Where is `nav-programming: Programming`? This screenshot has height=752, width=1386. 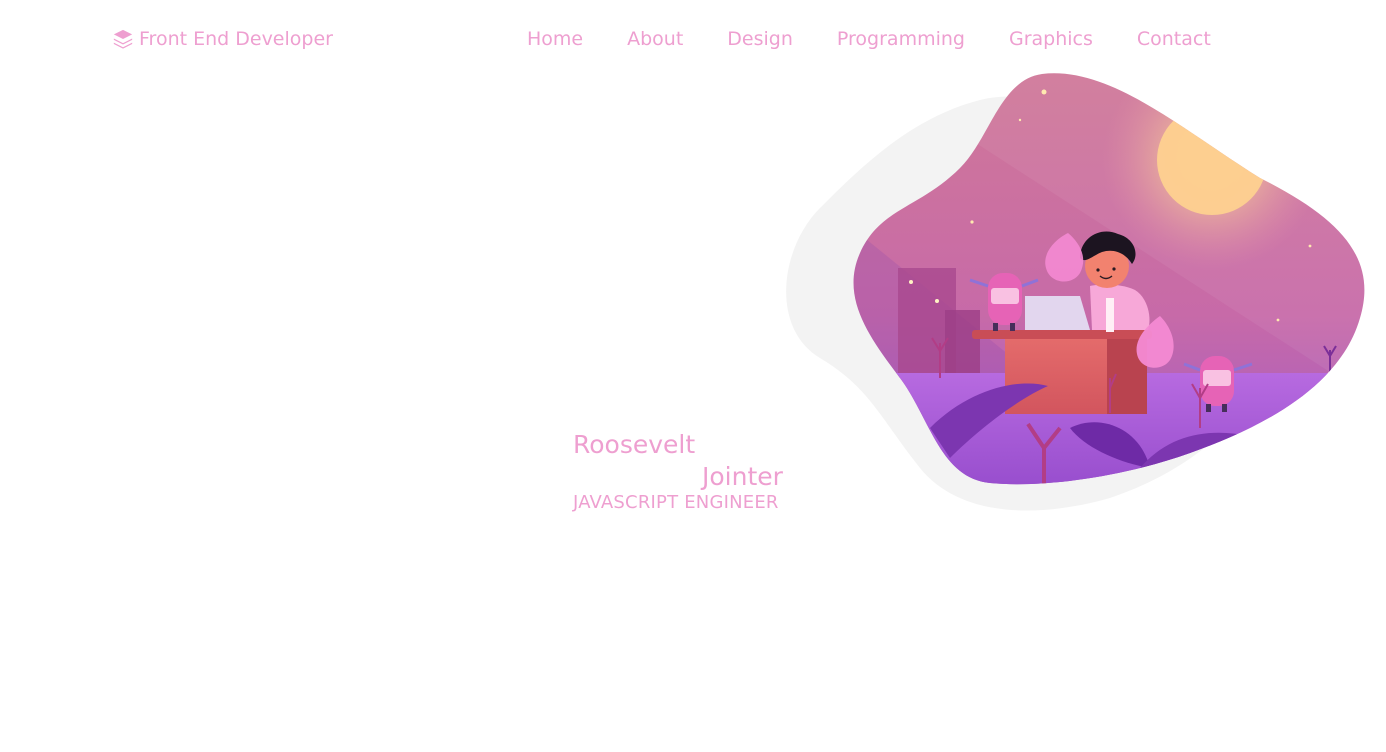
nav-programming: Programming is located at coordinates (901, 39).